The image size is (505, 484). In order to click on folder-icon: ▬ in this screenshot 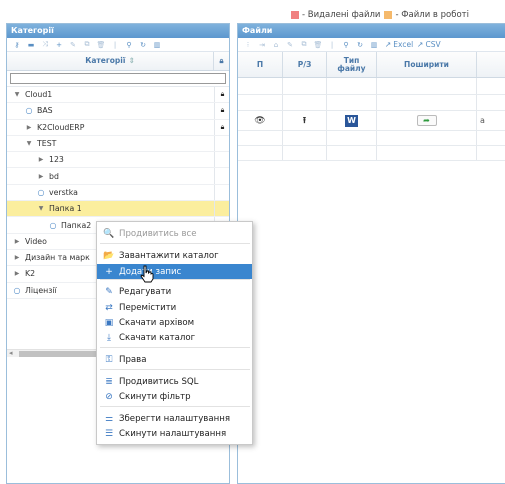, I will do `click(31, 45)`.